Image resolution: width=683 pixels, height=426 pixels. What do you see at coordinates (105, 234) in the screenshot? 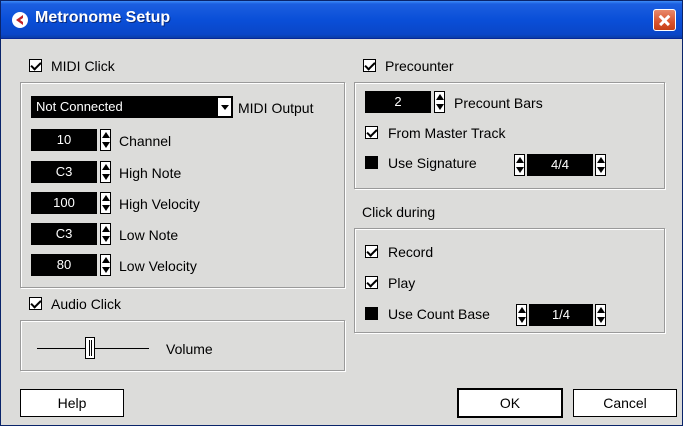
I see `low-note-spinner` at bounding box center [105, 234].